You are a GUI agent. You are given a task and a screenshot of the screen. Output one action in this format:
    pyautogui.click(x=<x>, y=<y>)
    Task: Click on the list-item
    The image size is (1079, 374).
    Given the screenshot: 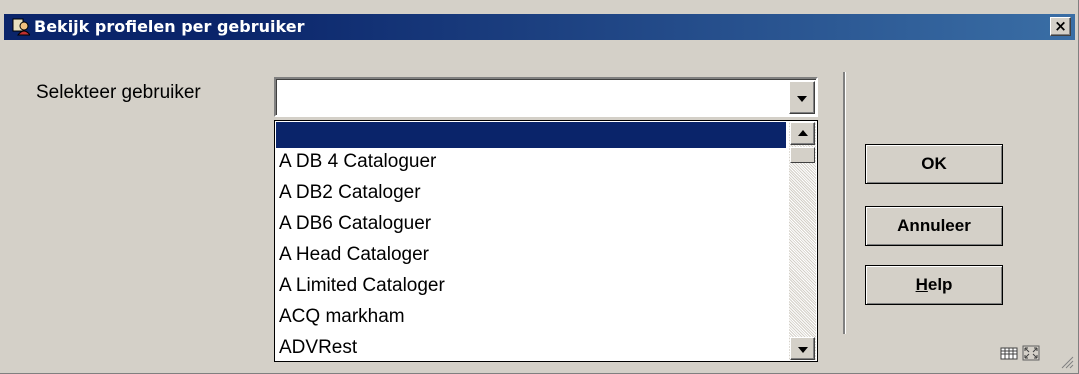 What is the action you would take?
    pyautogui.click(x=531, y=135)
    